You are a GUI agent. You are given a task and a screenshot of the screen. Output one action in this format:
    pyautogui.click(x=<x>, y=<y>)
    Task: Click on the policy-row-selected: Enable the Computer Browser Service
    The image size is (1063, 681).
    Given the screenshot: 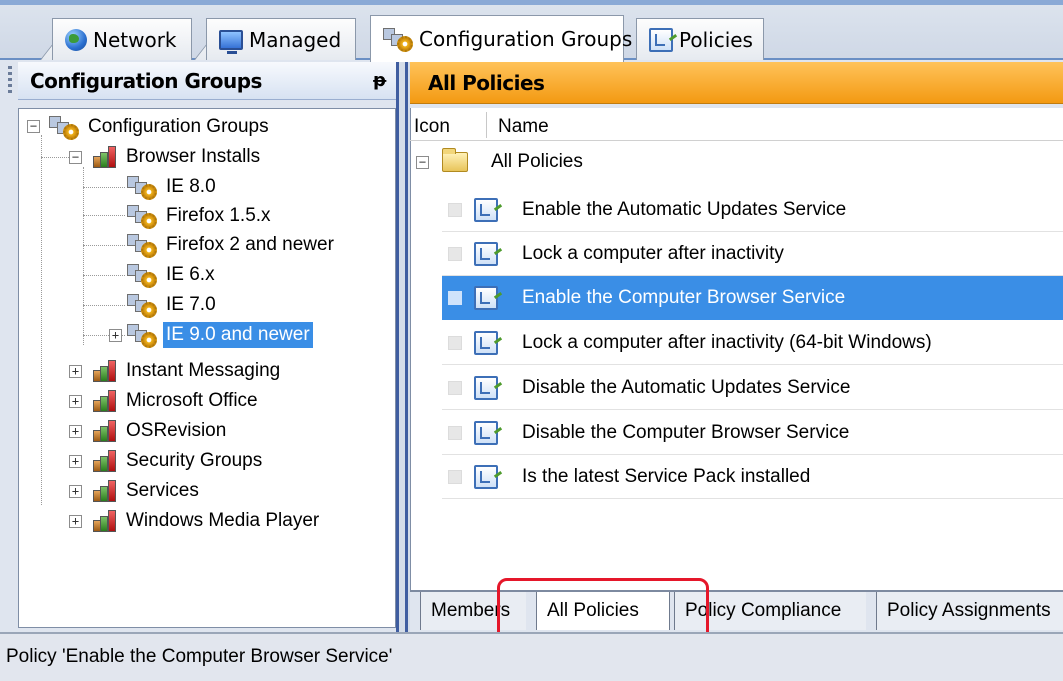 What is the action you would take?
    pyautogui.click(x=752, y=298)
    